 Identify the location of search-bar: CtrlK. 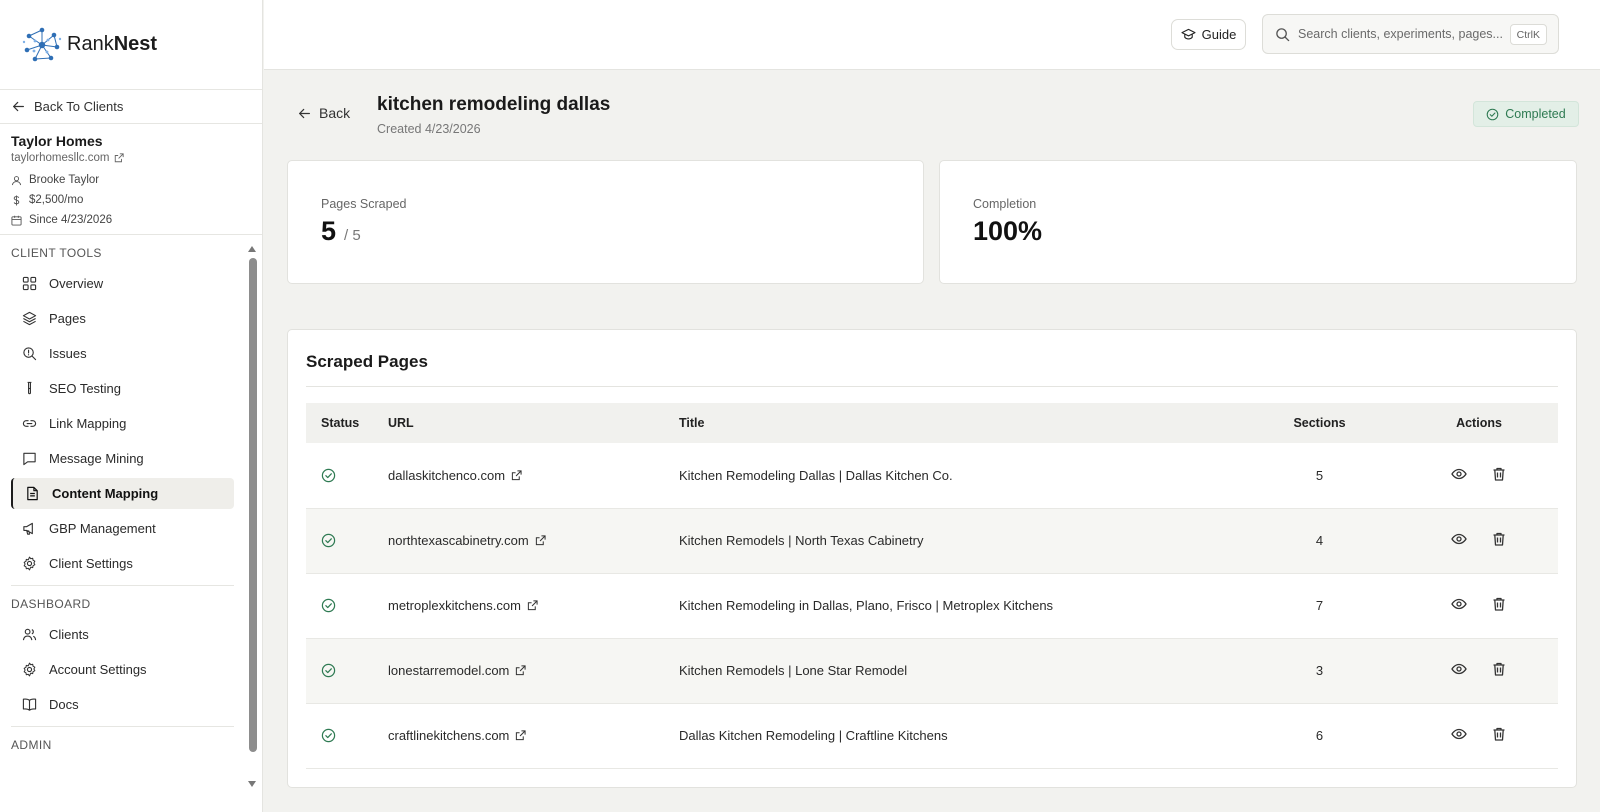
(1410, 34).